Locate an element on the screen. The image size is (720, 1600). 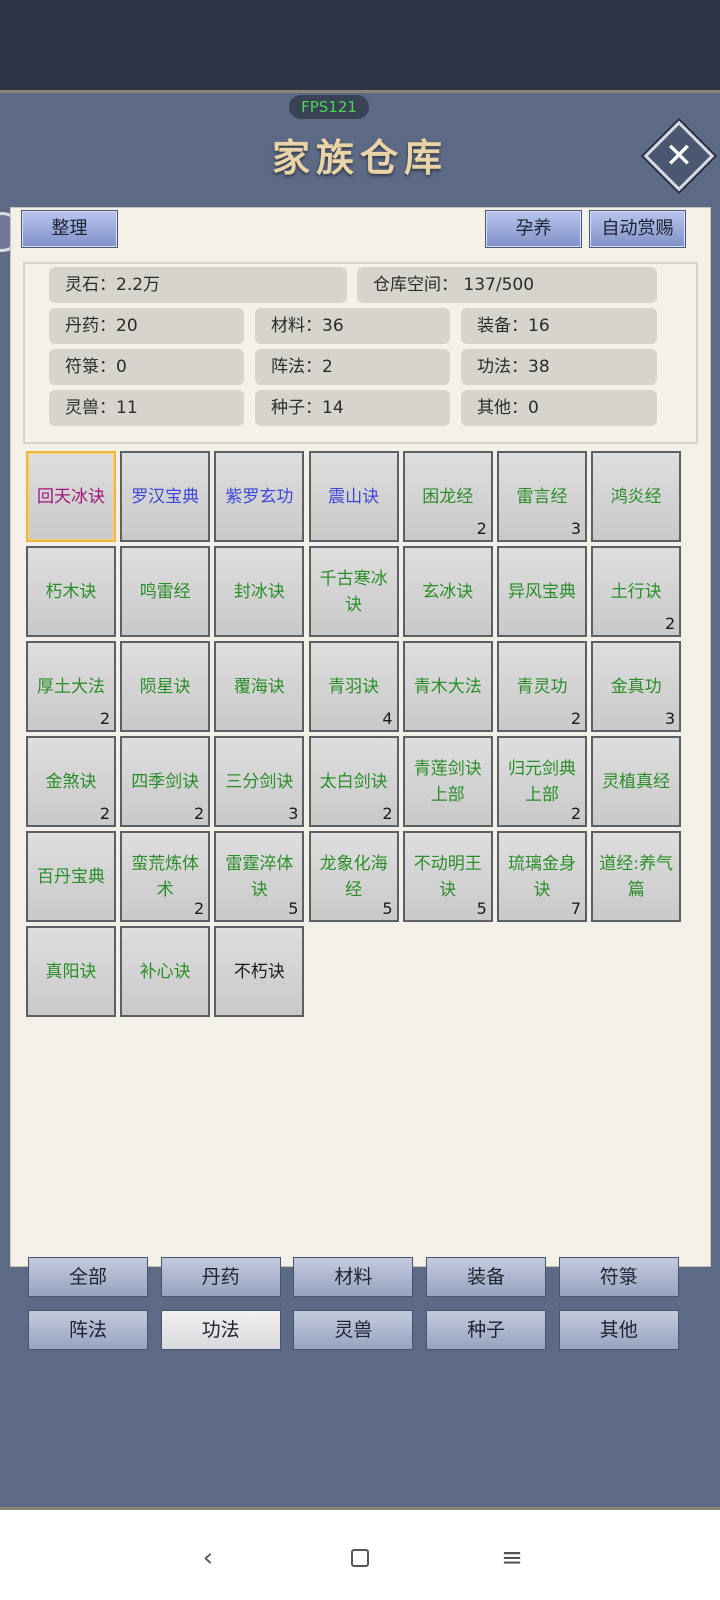
item-name: 青莲剑诀上部 is located at coordinates (447, 781).